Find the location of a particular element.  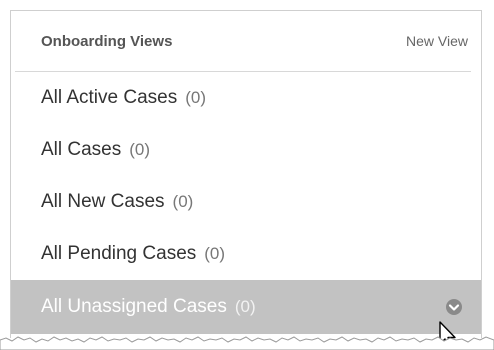

view-item-all-unassigned-cases: All Unassigned Cases (0) is located at coordinates (246, 307).